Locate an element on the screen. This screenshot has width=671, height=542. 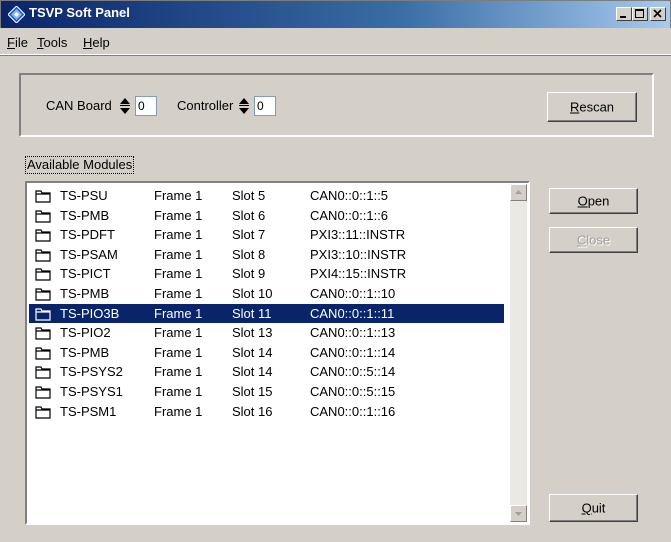
module-slot: Slot 6 is located at coordinates (249, 215).